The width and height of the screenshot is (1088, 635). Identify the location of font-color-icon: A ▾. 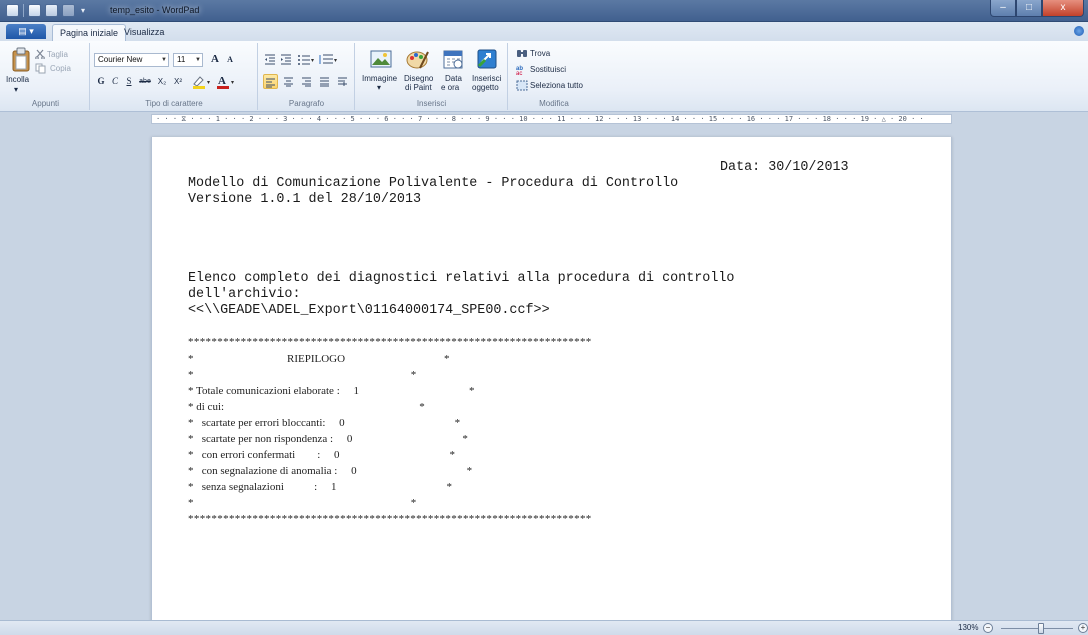
(226, 81).